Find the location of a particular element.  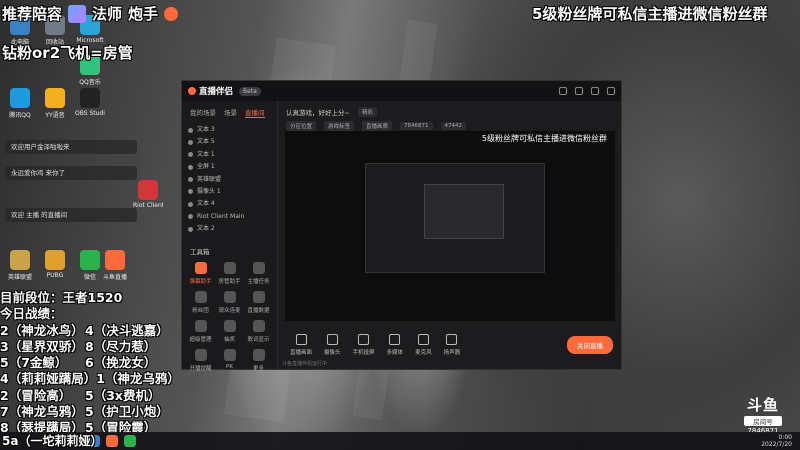

bottom-toolbar: 直播画面 摄像头 手机投屏 多媒体 麦克风 扬声器 关闭直播 is located at coordinates (451, 345).